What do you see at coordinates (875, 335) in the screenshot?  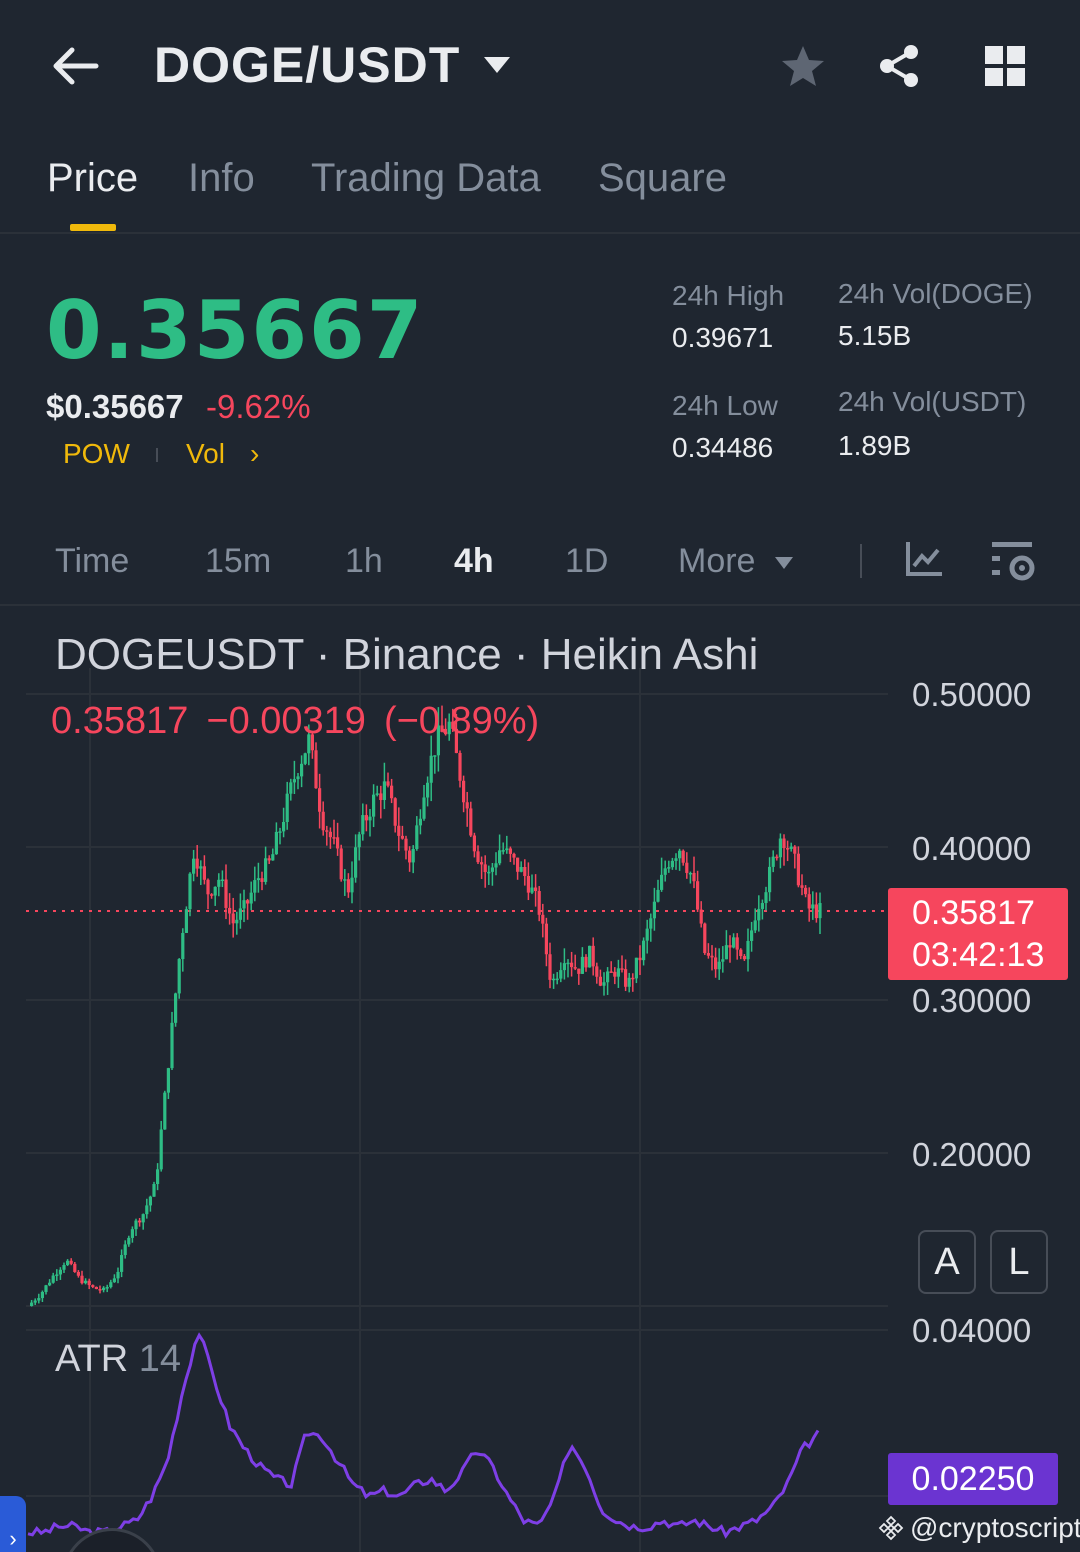 I see `vol-base-value: 5.15B` at bounding box center [875, 335].